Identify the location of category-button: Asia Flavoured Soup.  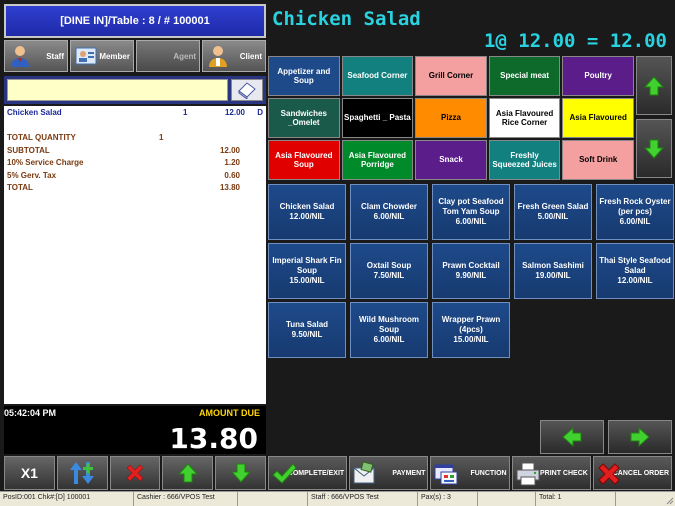
(304, 160).